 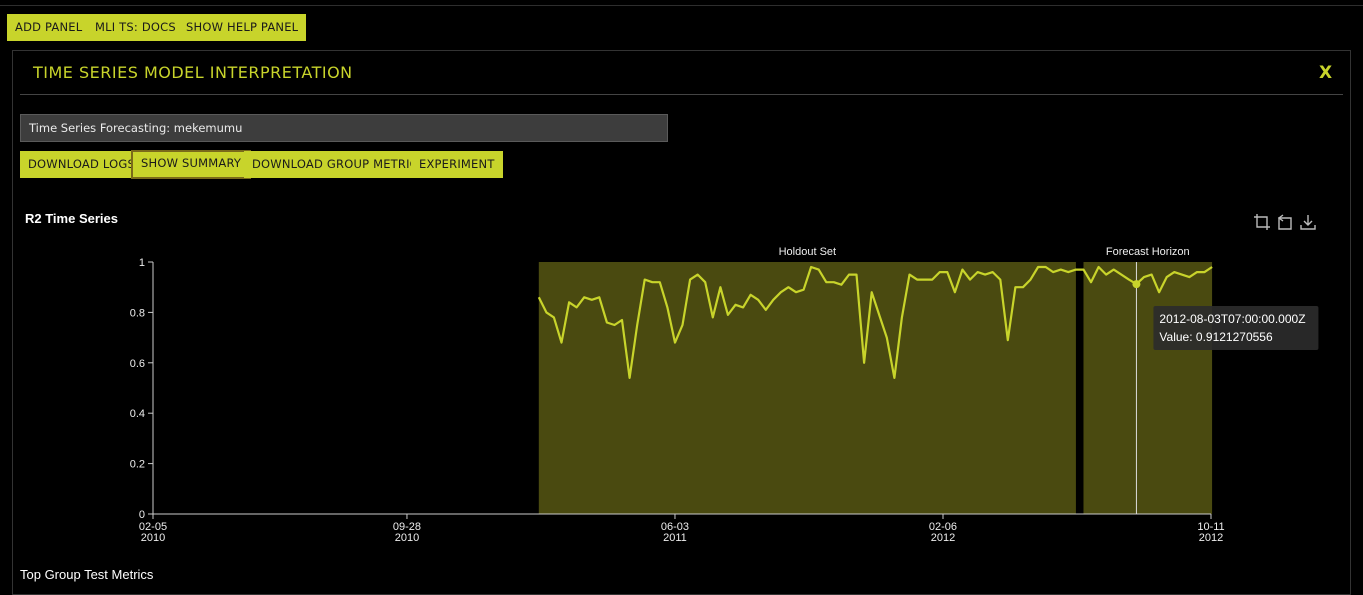 I want to click on y-tick-label: 0.2, so click(x=137, y=465).